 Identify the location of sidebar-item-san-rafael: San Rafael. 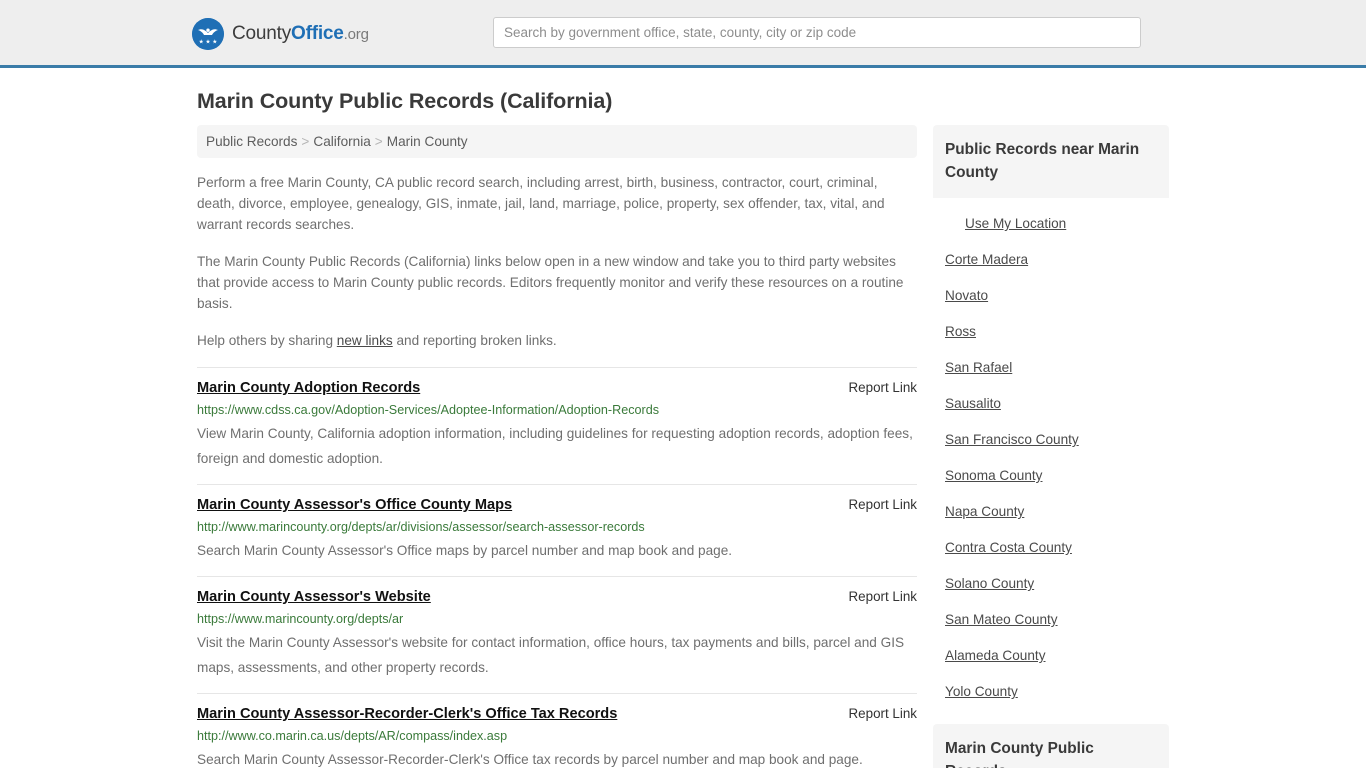
(1051, 368).